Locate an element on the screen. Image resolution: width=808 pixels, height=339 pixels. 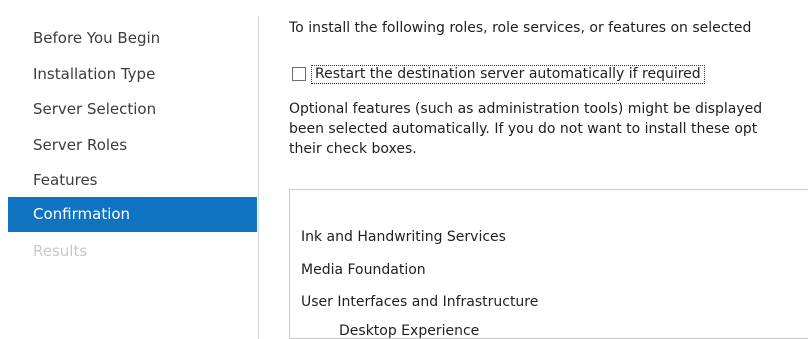
nav-item-installation-type: Installation Type is located at coordinates (132, 74).